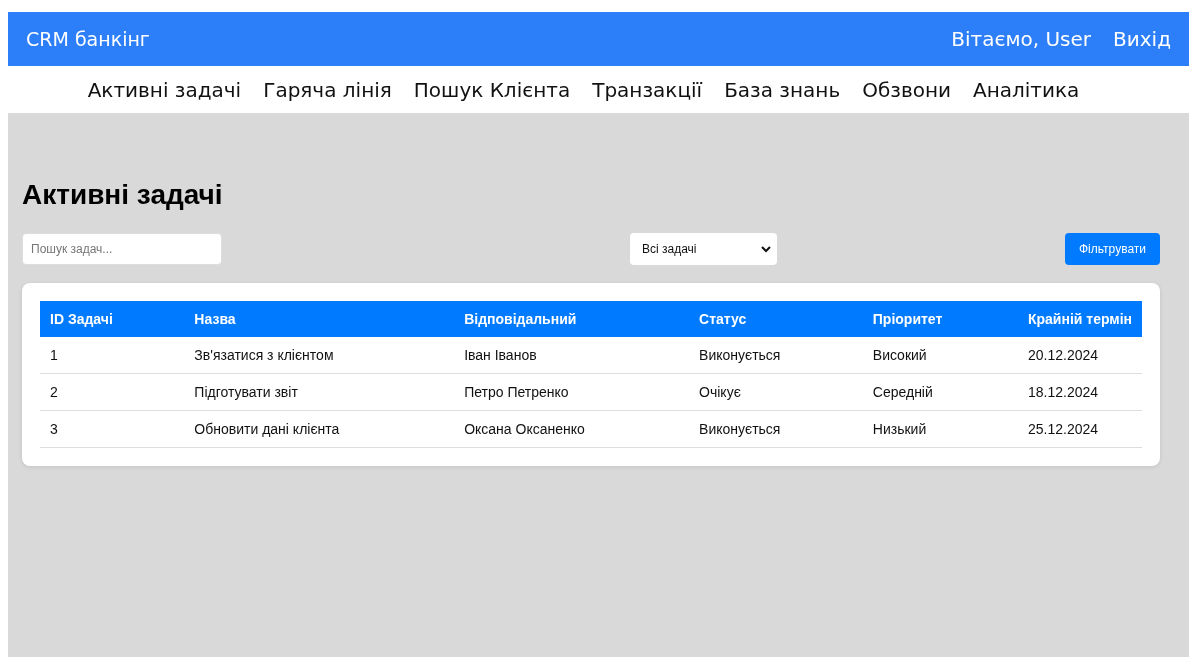 The width and height of the screenshot is (1189, 657). What do you see at coordinates (112, 429) in the screenshot?
I see `table-cell: 3` at bounding box center [112, 429].